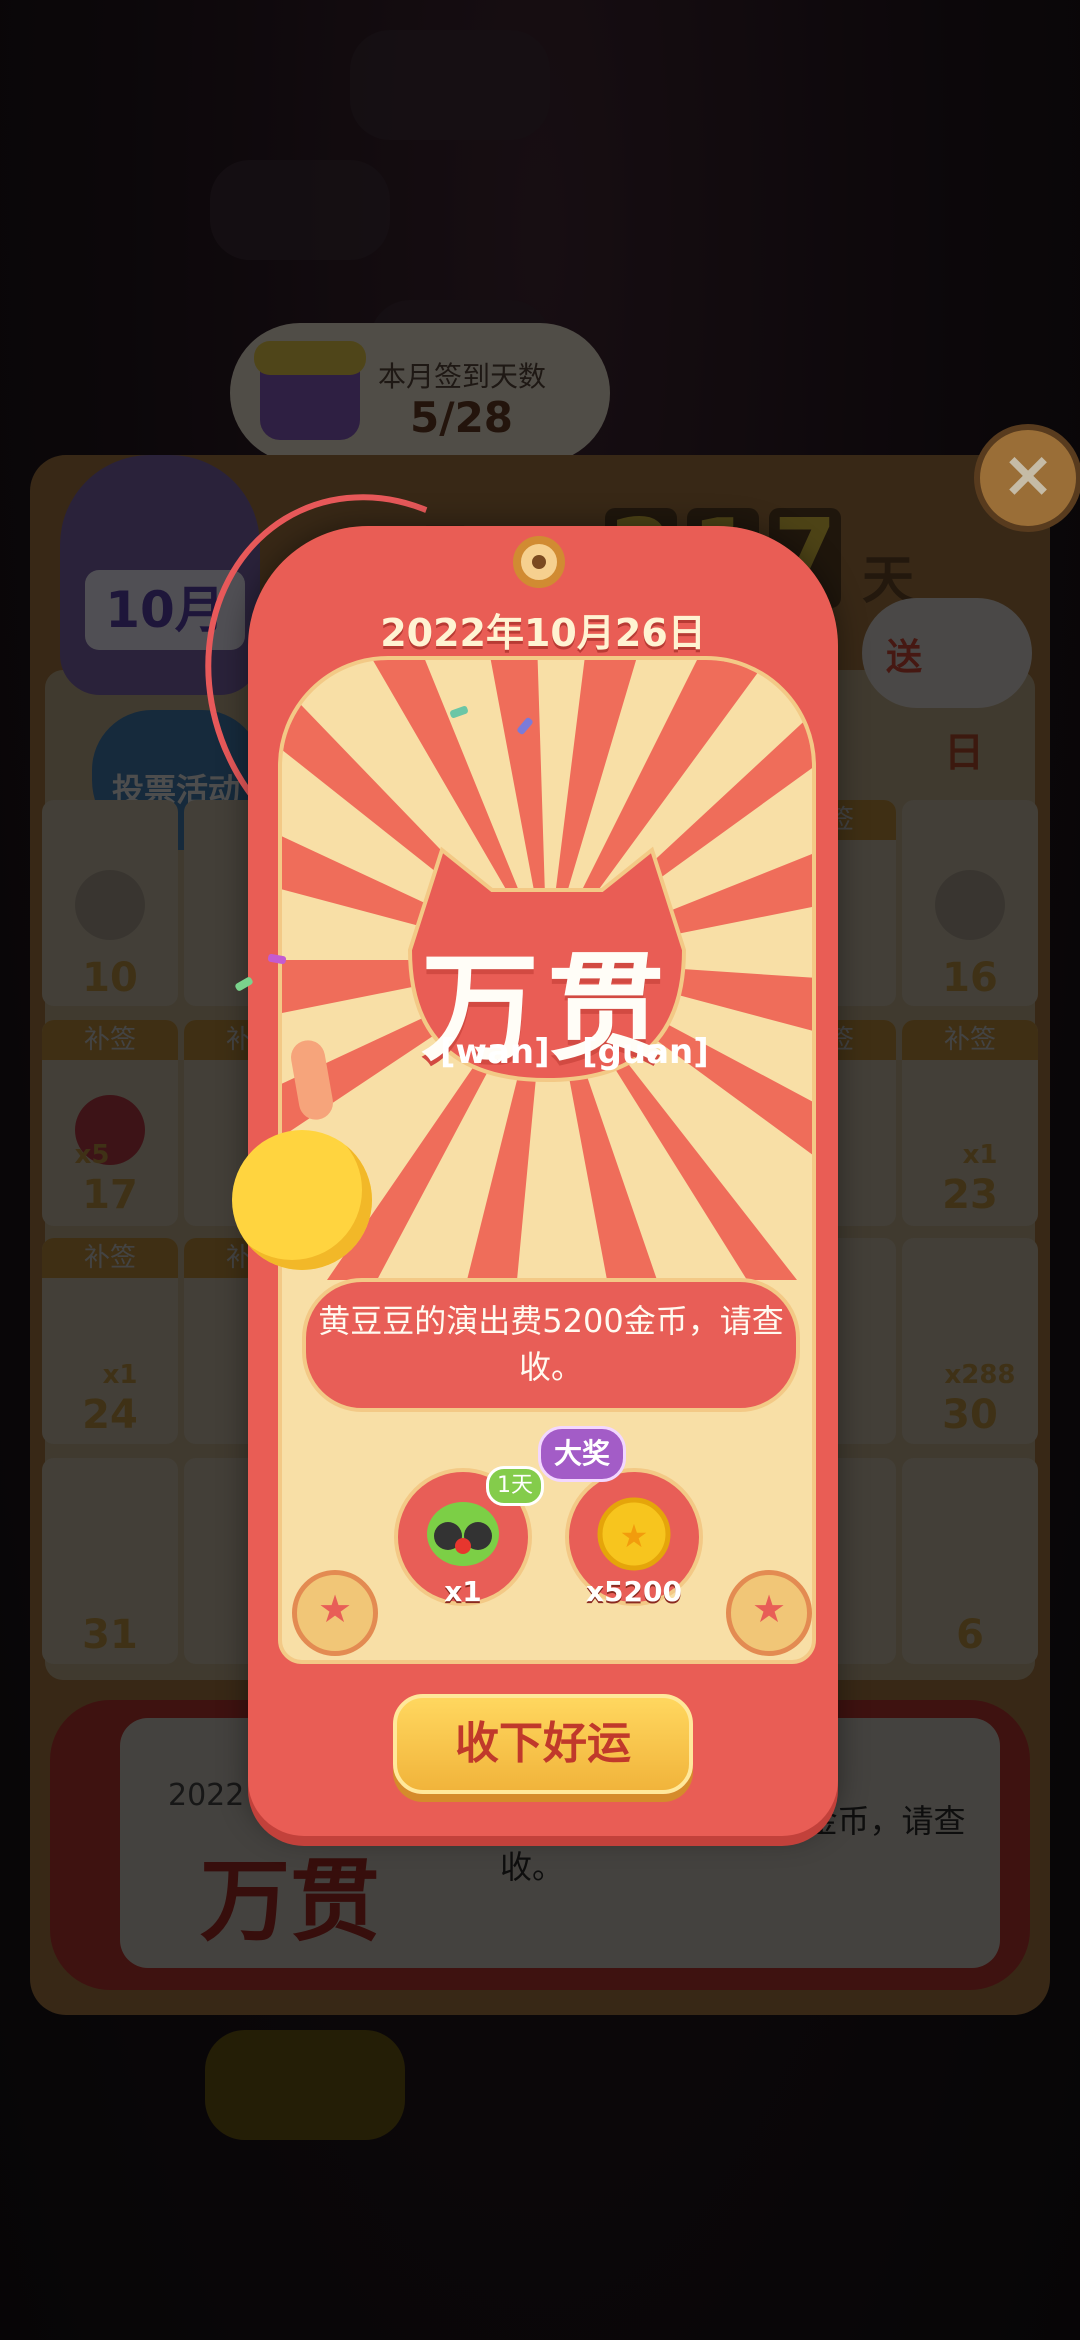 The image size is (1080, 2340). What do you see at coordinates (547, 970) in the screenshot?
I see `sunburst-rays` at bounding box center [547, 970].